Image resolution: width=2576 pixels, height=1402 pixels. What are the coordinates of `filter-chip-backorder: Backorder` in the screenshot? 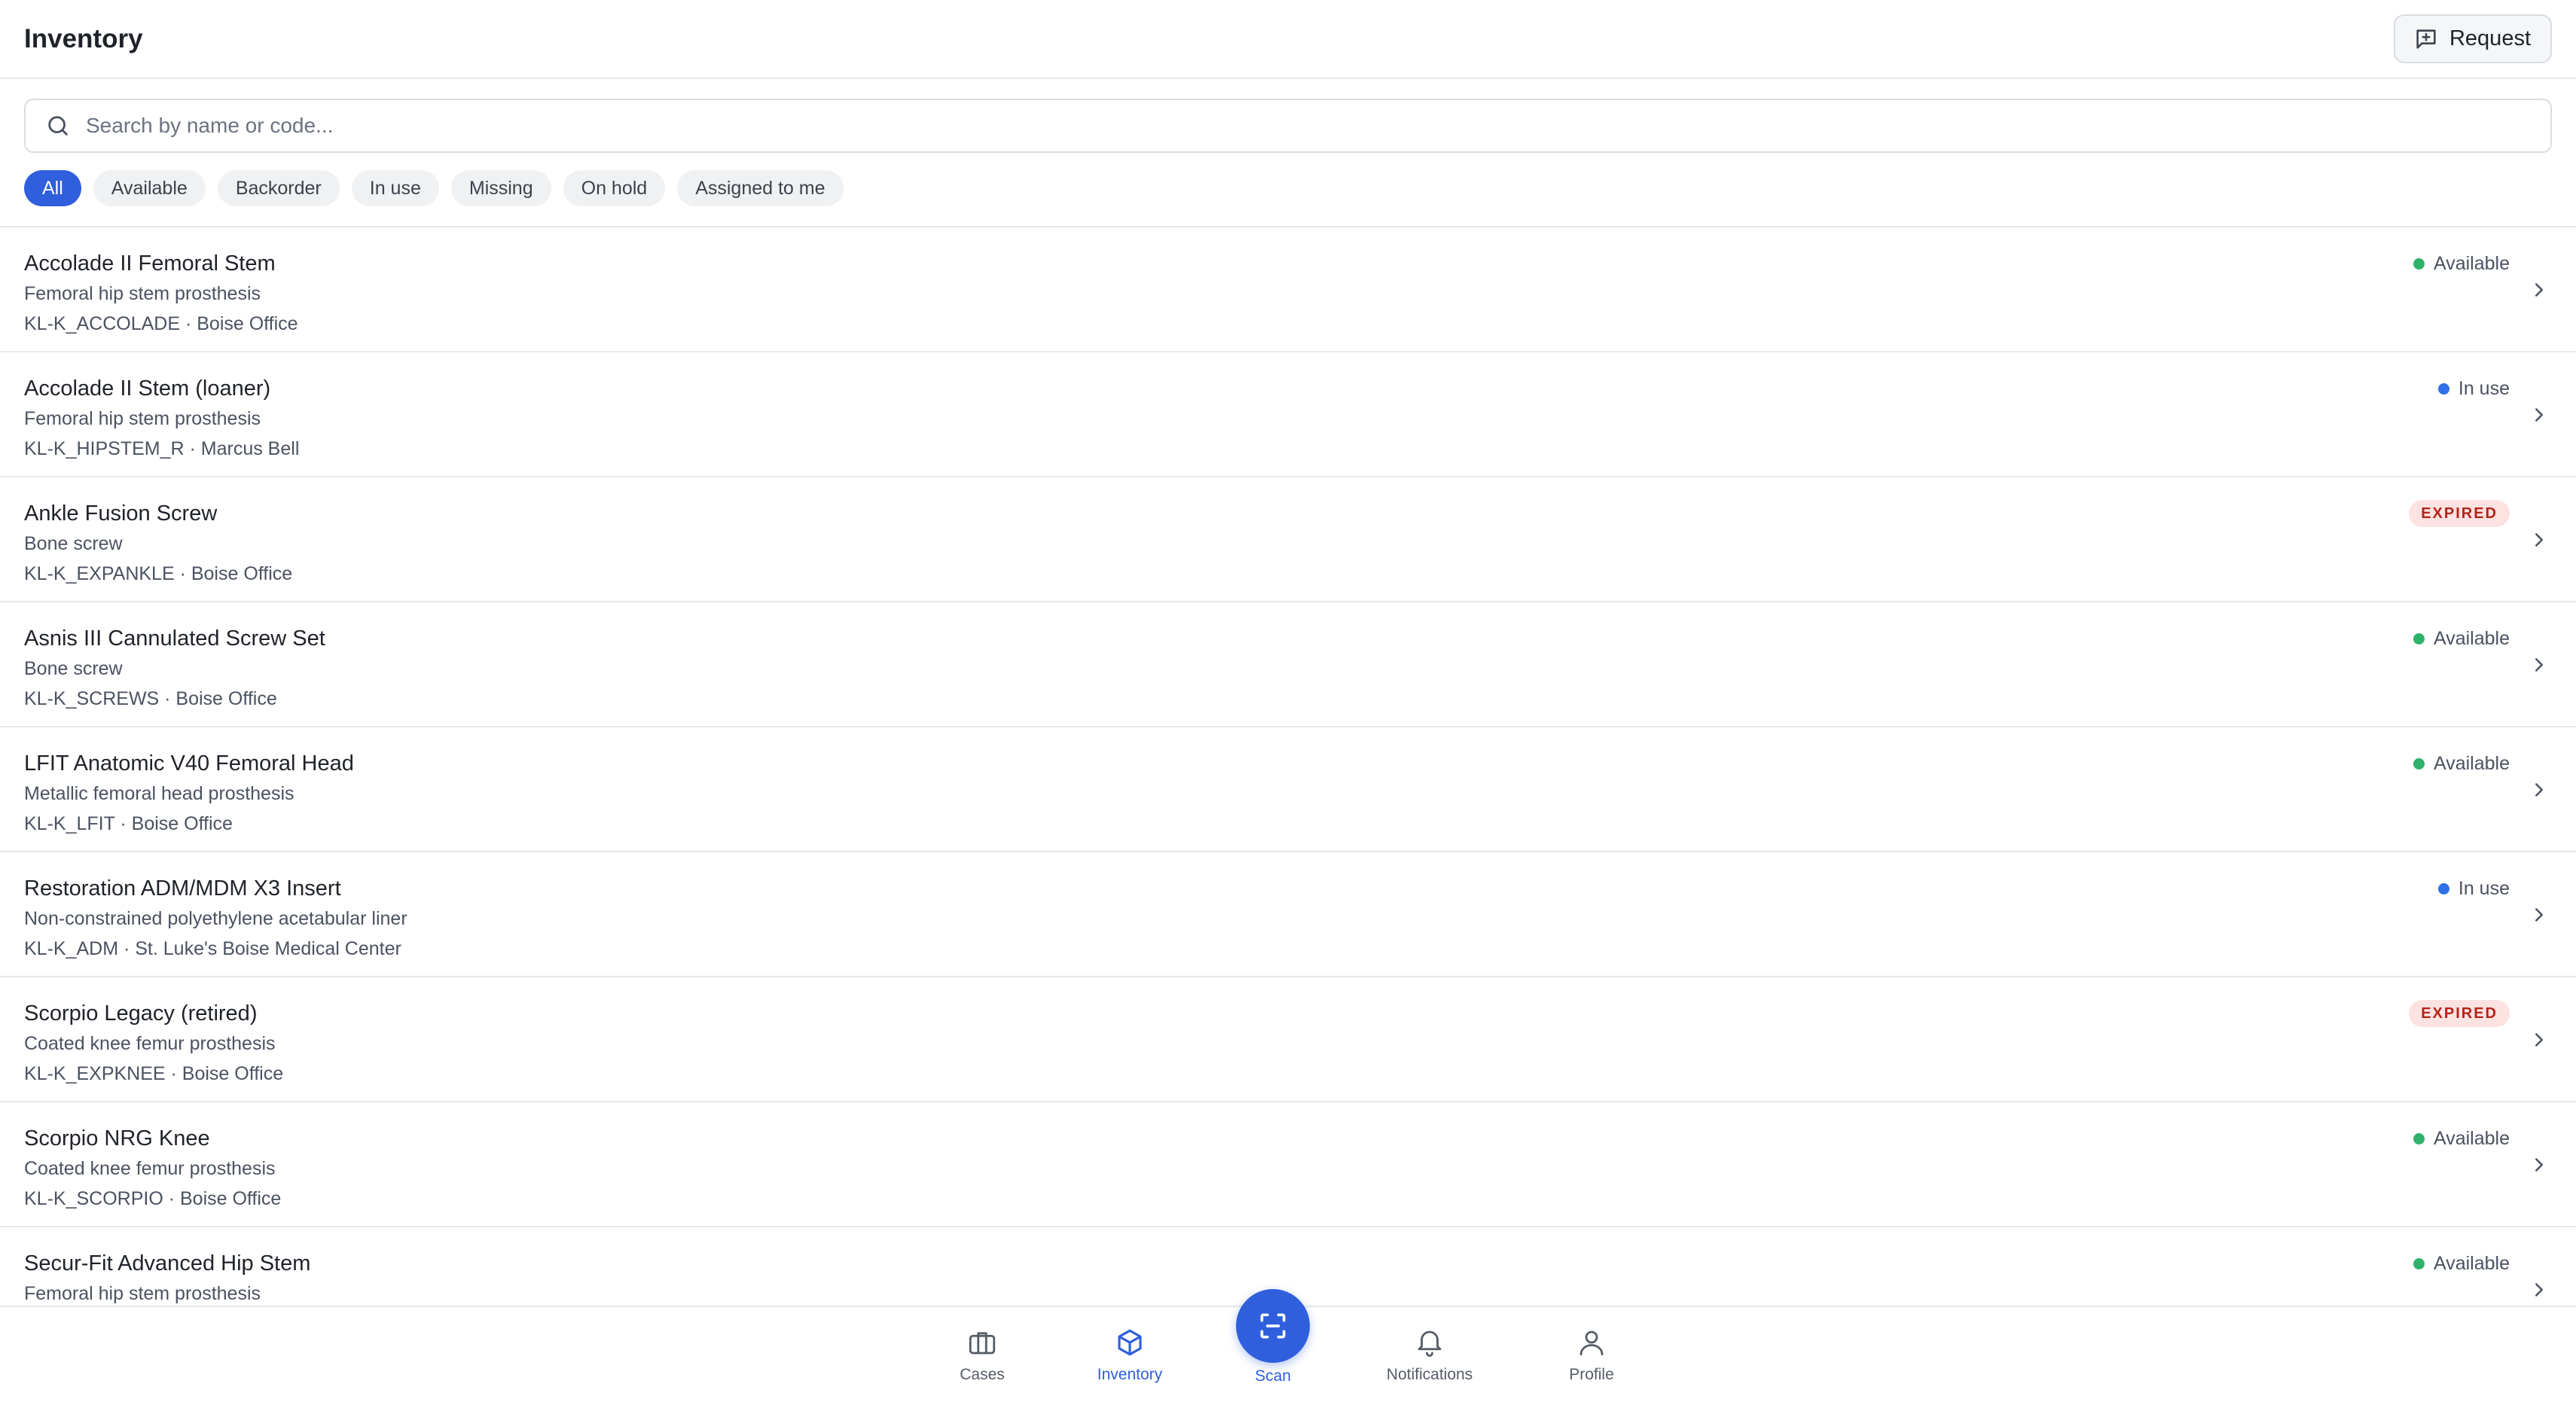 It's located at (279, 188).